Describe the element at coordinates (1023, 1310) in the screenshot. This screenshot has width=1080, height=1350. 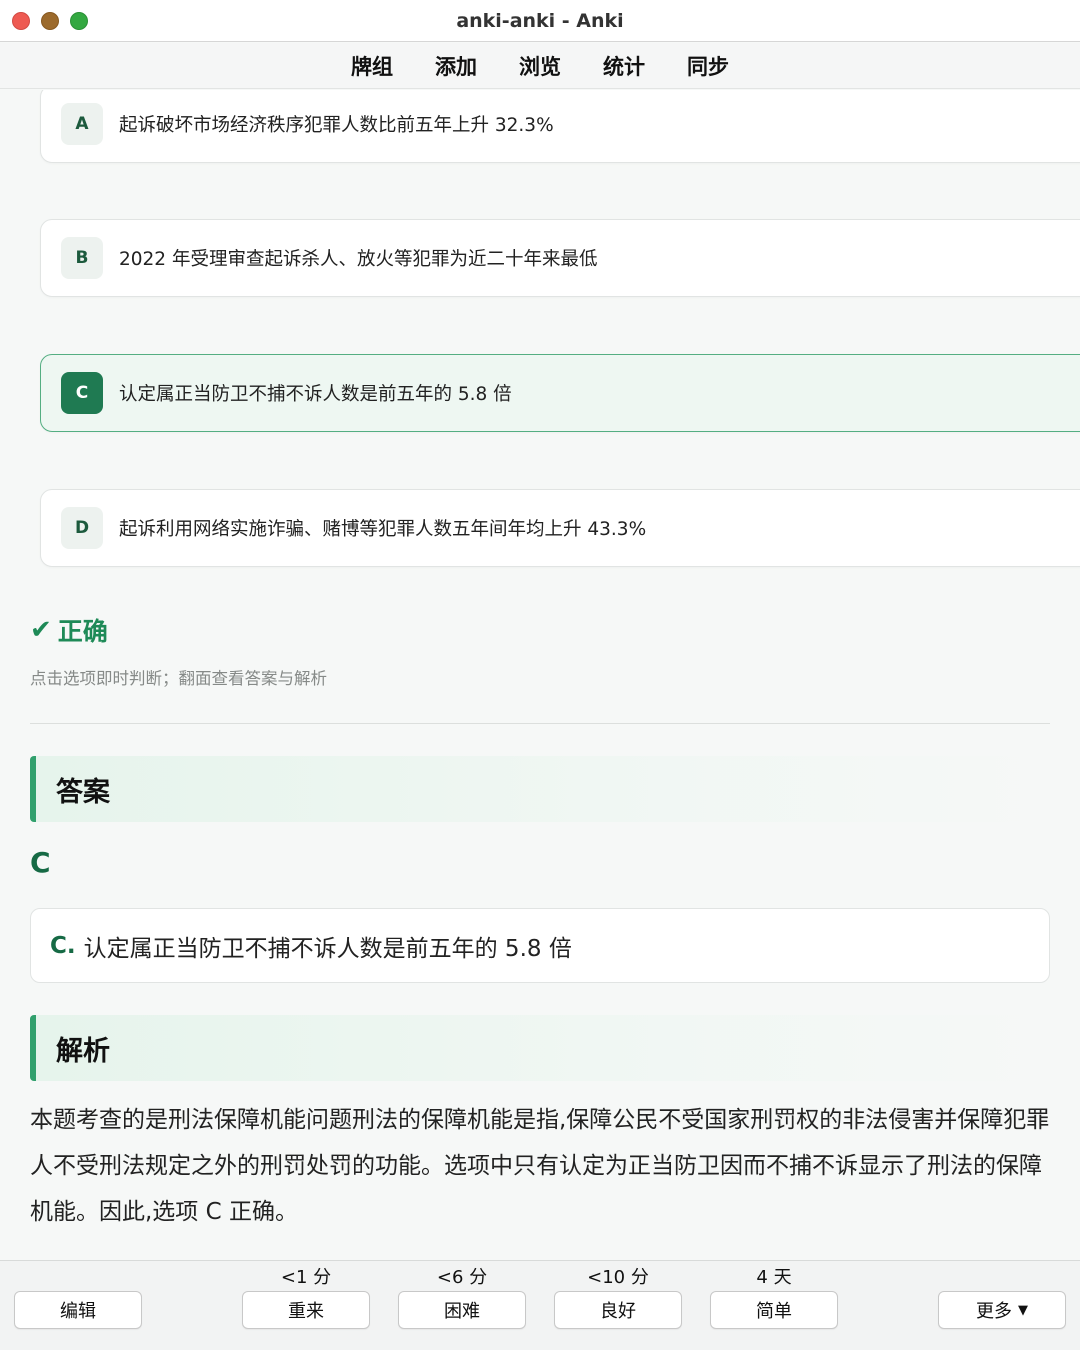
I see `caret-down-icon: ▼` at that location.